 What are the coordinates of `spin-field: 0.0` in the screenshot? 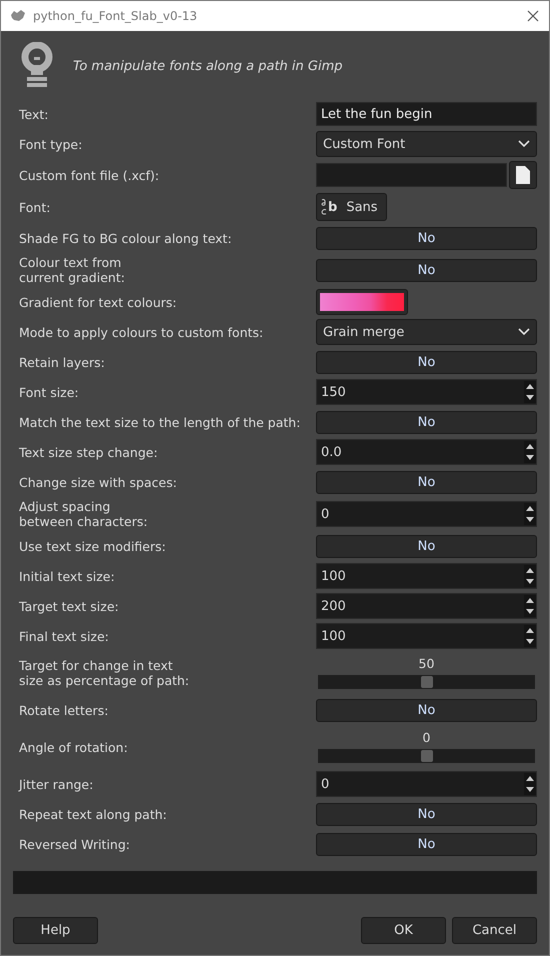 It's located at (426, 452).